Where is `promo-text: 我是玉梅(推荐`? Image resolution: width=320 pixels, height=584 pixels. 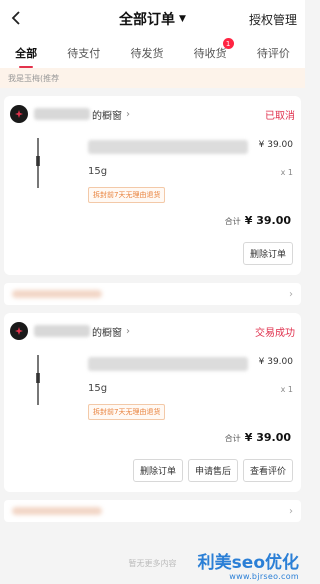 promo-text: 我是玉梅(推荐 is located at coordinates (34, 78).